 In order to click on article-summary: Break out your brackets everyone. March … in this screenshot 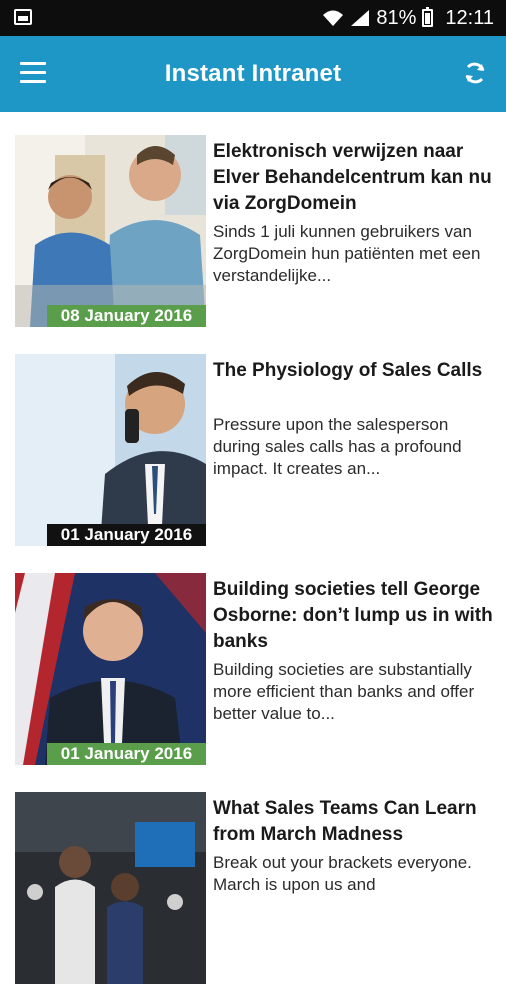, I will do `click(342, 873)`.